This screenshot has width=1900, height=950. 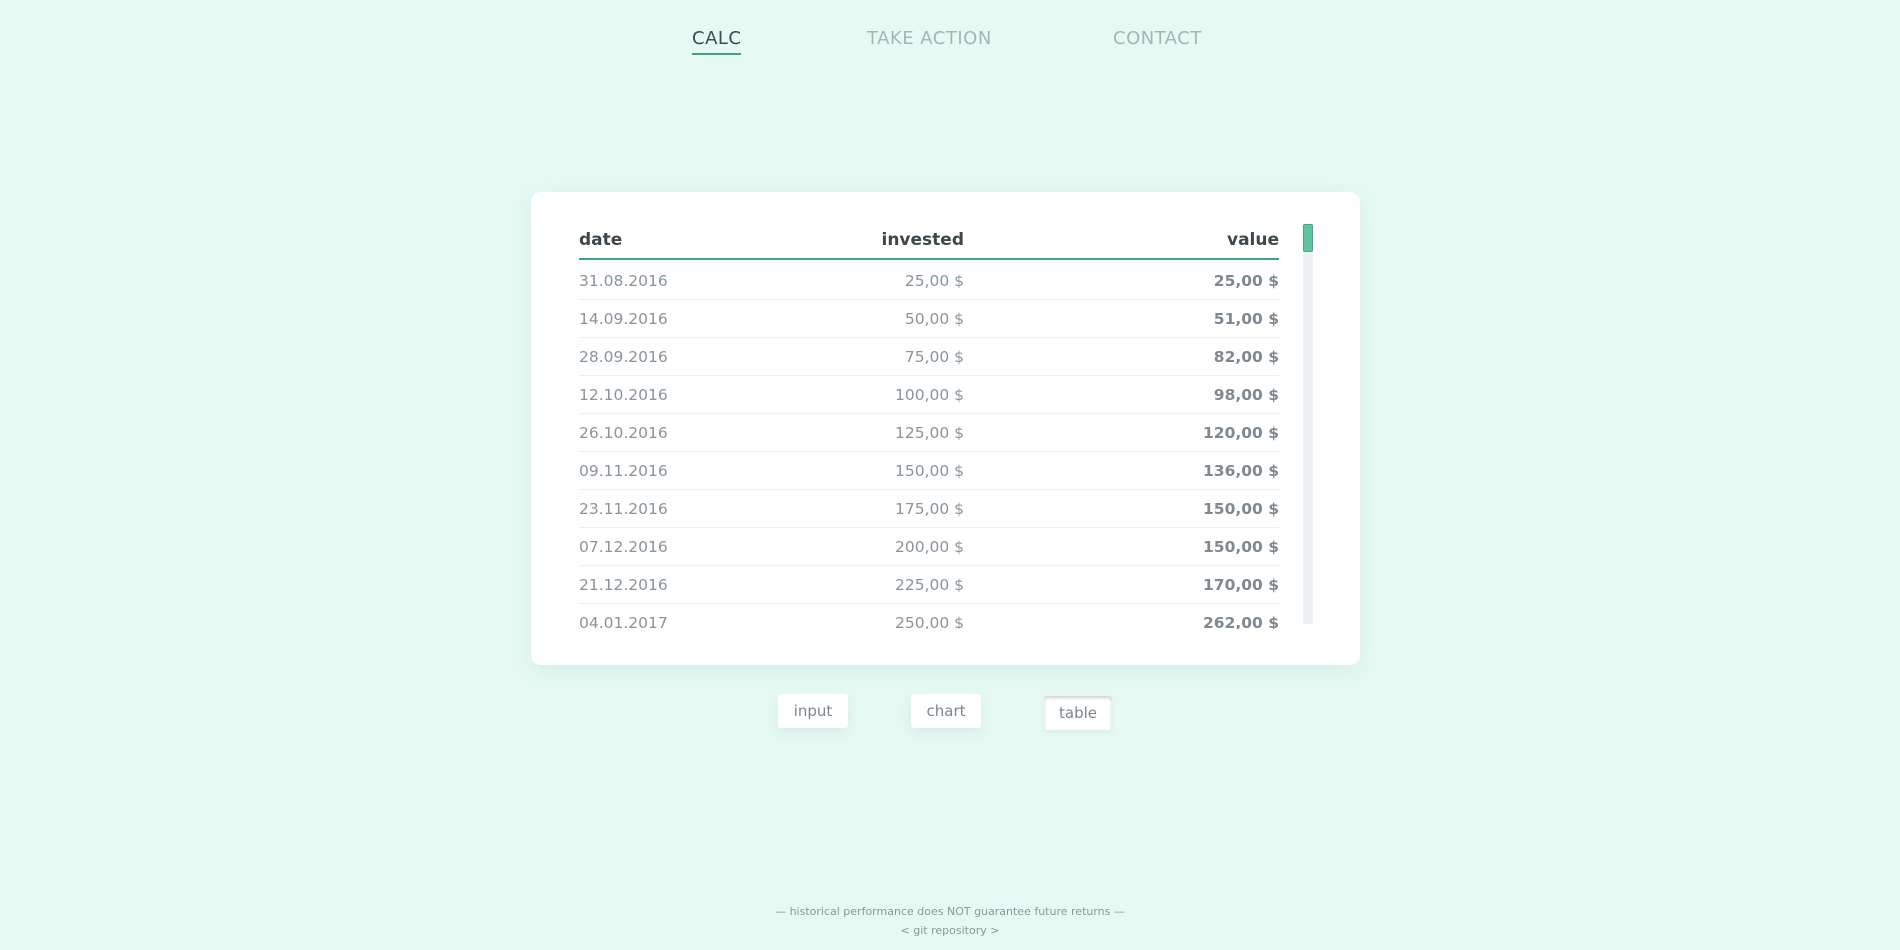 I want to click on cell-date: 31.08.2016, so click(x=623, y=280).